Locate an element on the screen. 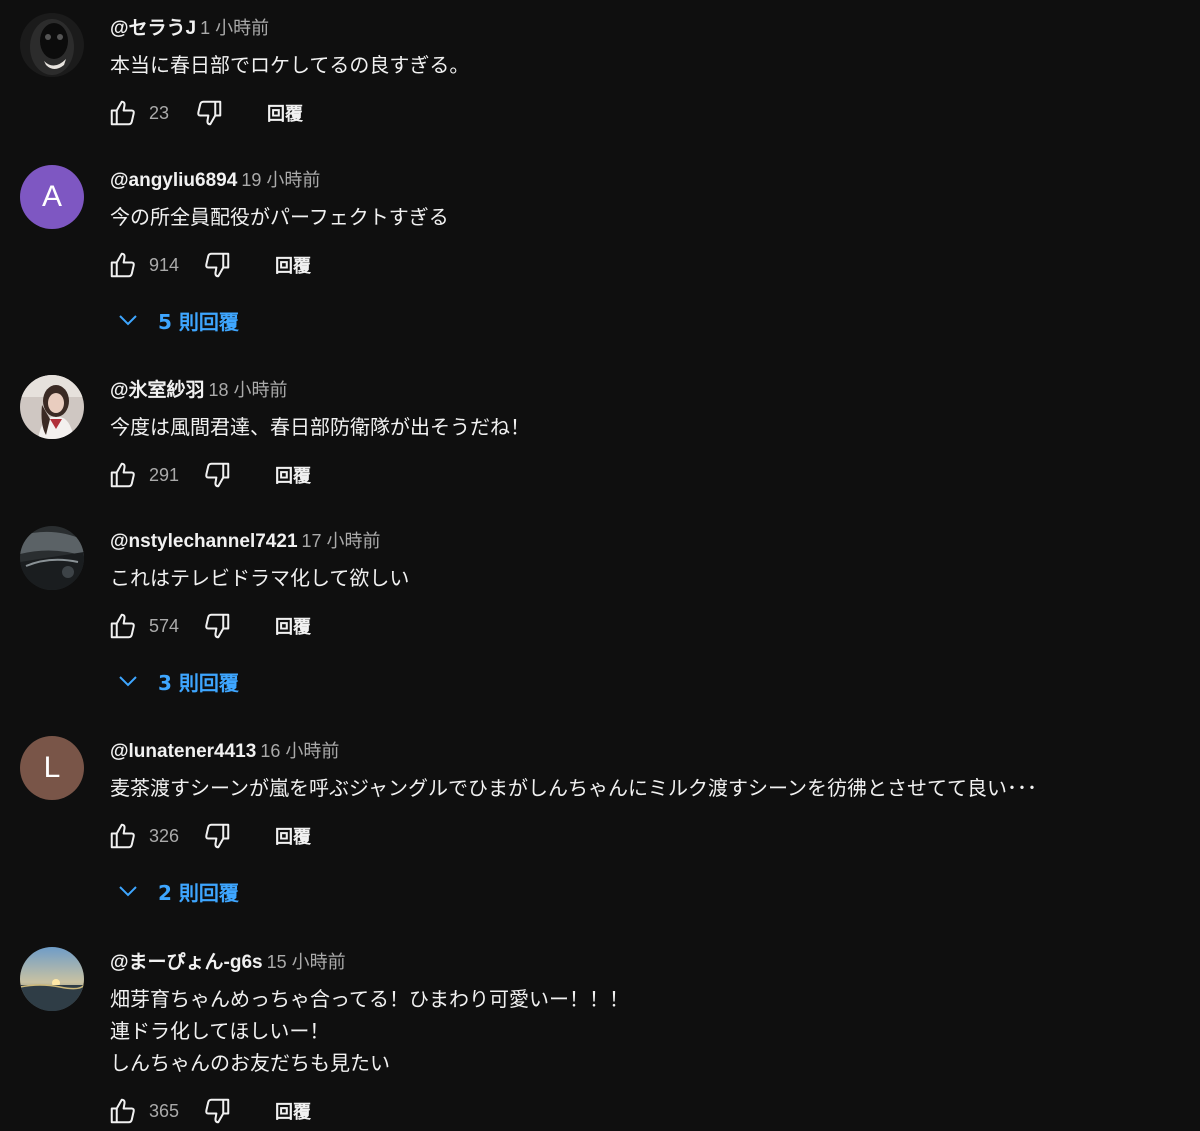  avatar-letter: A is located at coordinates (52, 197).